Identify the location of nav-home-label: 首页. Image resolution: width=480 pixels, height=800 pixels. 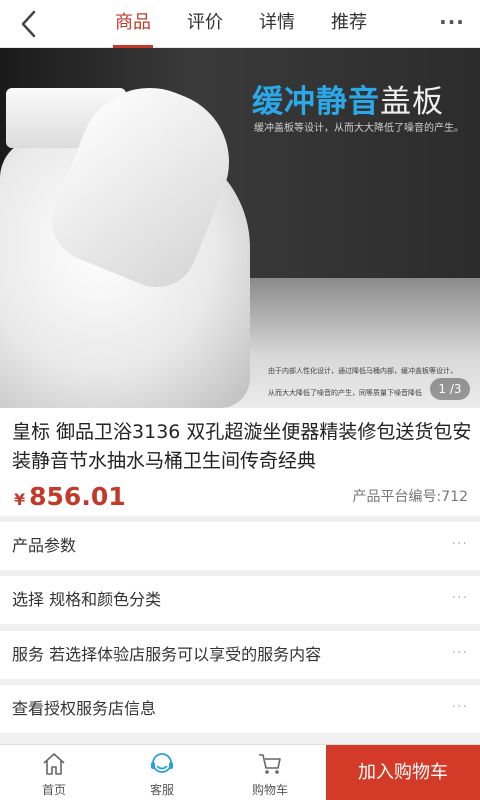
(53, 790).